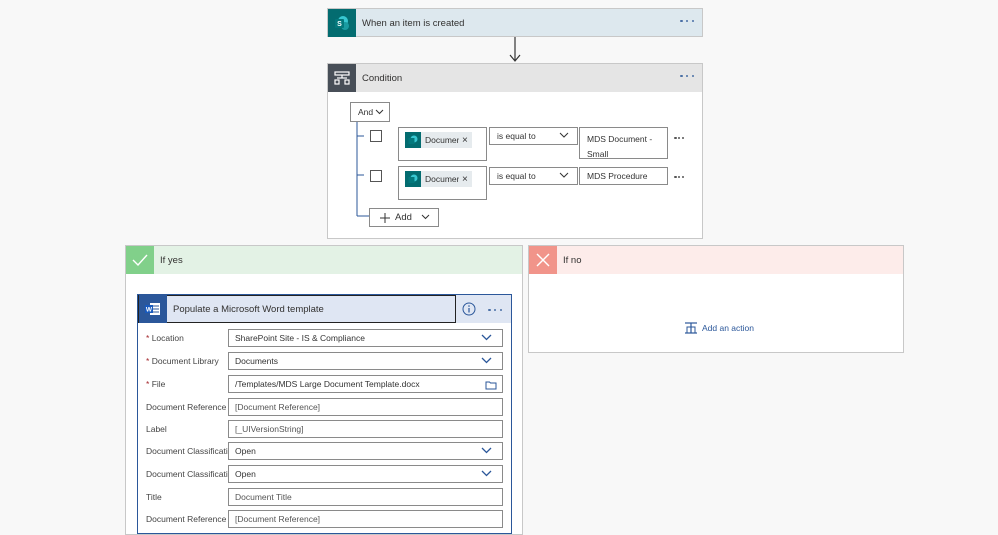 This screenshot has width=998, height=535. I want to click on document-reference-input: [Document Reference], so click(365, 407).